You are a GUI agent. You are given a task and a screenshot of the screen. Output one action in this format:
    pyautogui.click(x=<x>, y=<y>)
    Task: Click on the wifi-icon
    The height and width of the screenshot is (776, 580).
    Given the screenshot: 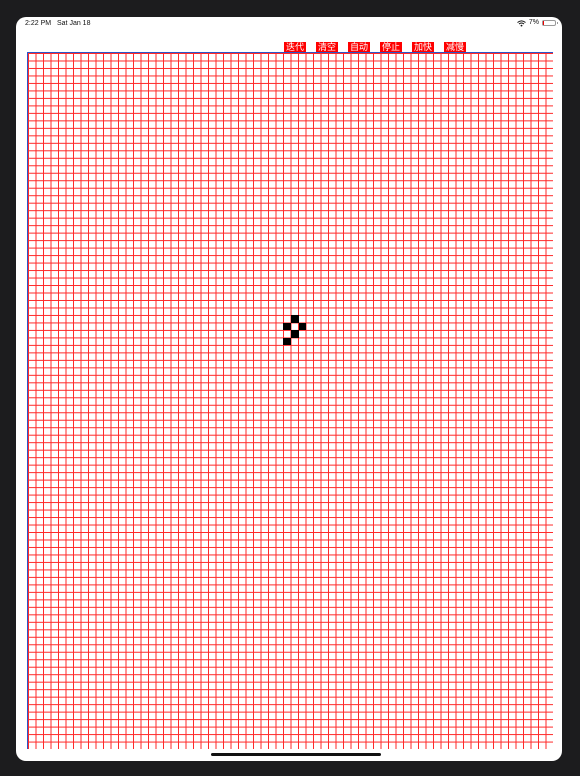 What is the action you would take?
    pyautogui.click(x=521, y=23)
    